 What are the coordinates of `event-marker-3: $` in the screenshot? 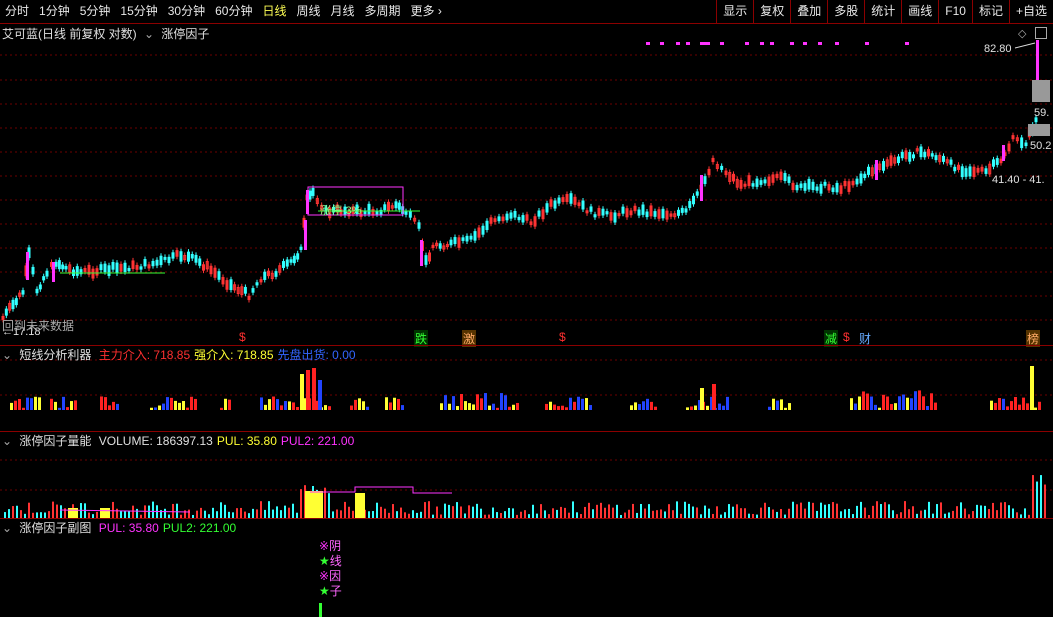 It's located at (562, 337).